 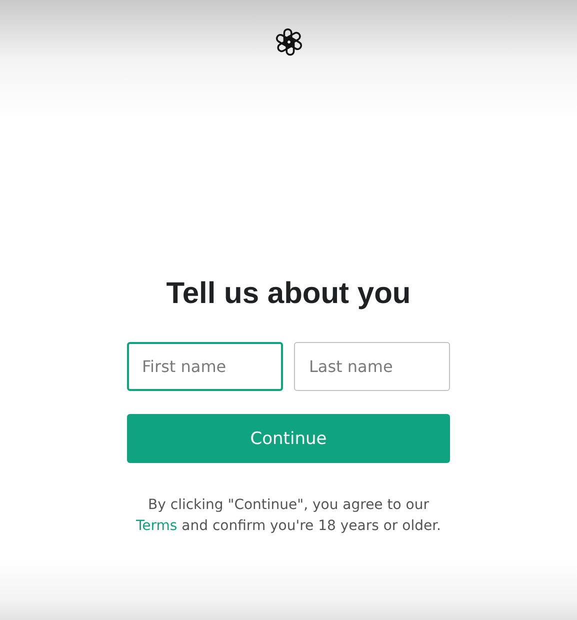 What do you see at coordinates (288, 516) in the screenshot?
I see `legal-text: By clicking "Continue", you agree to our Terms and confirm you're 18 years or older.` at bounding box center [288, 516].